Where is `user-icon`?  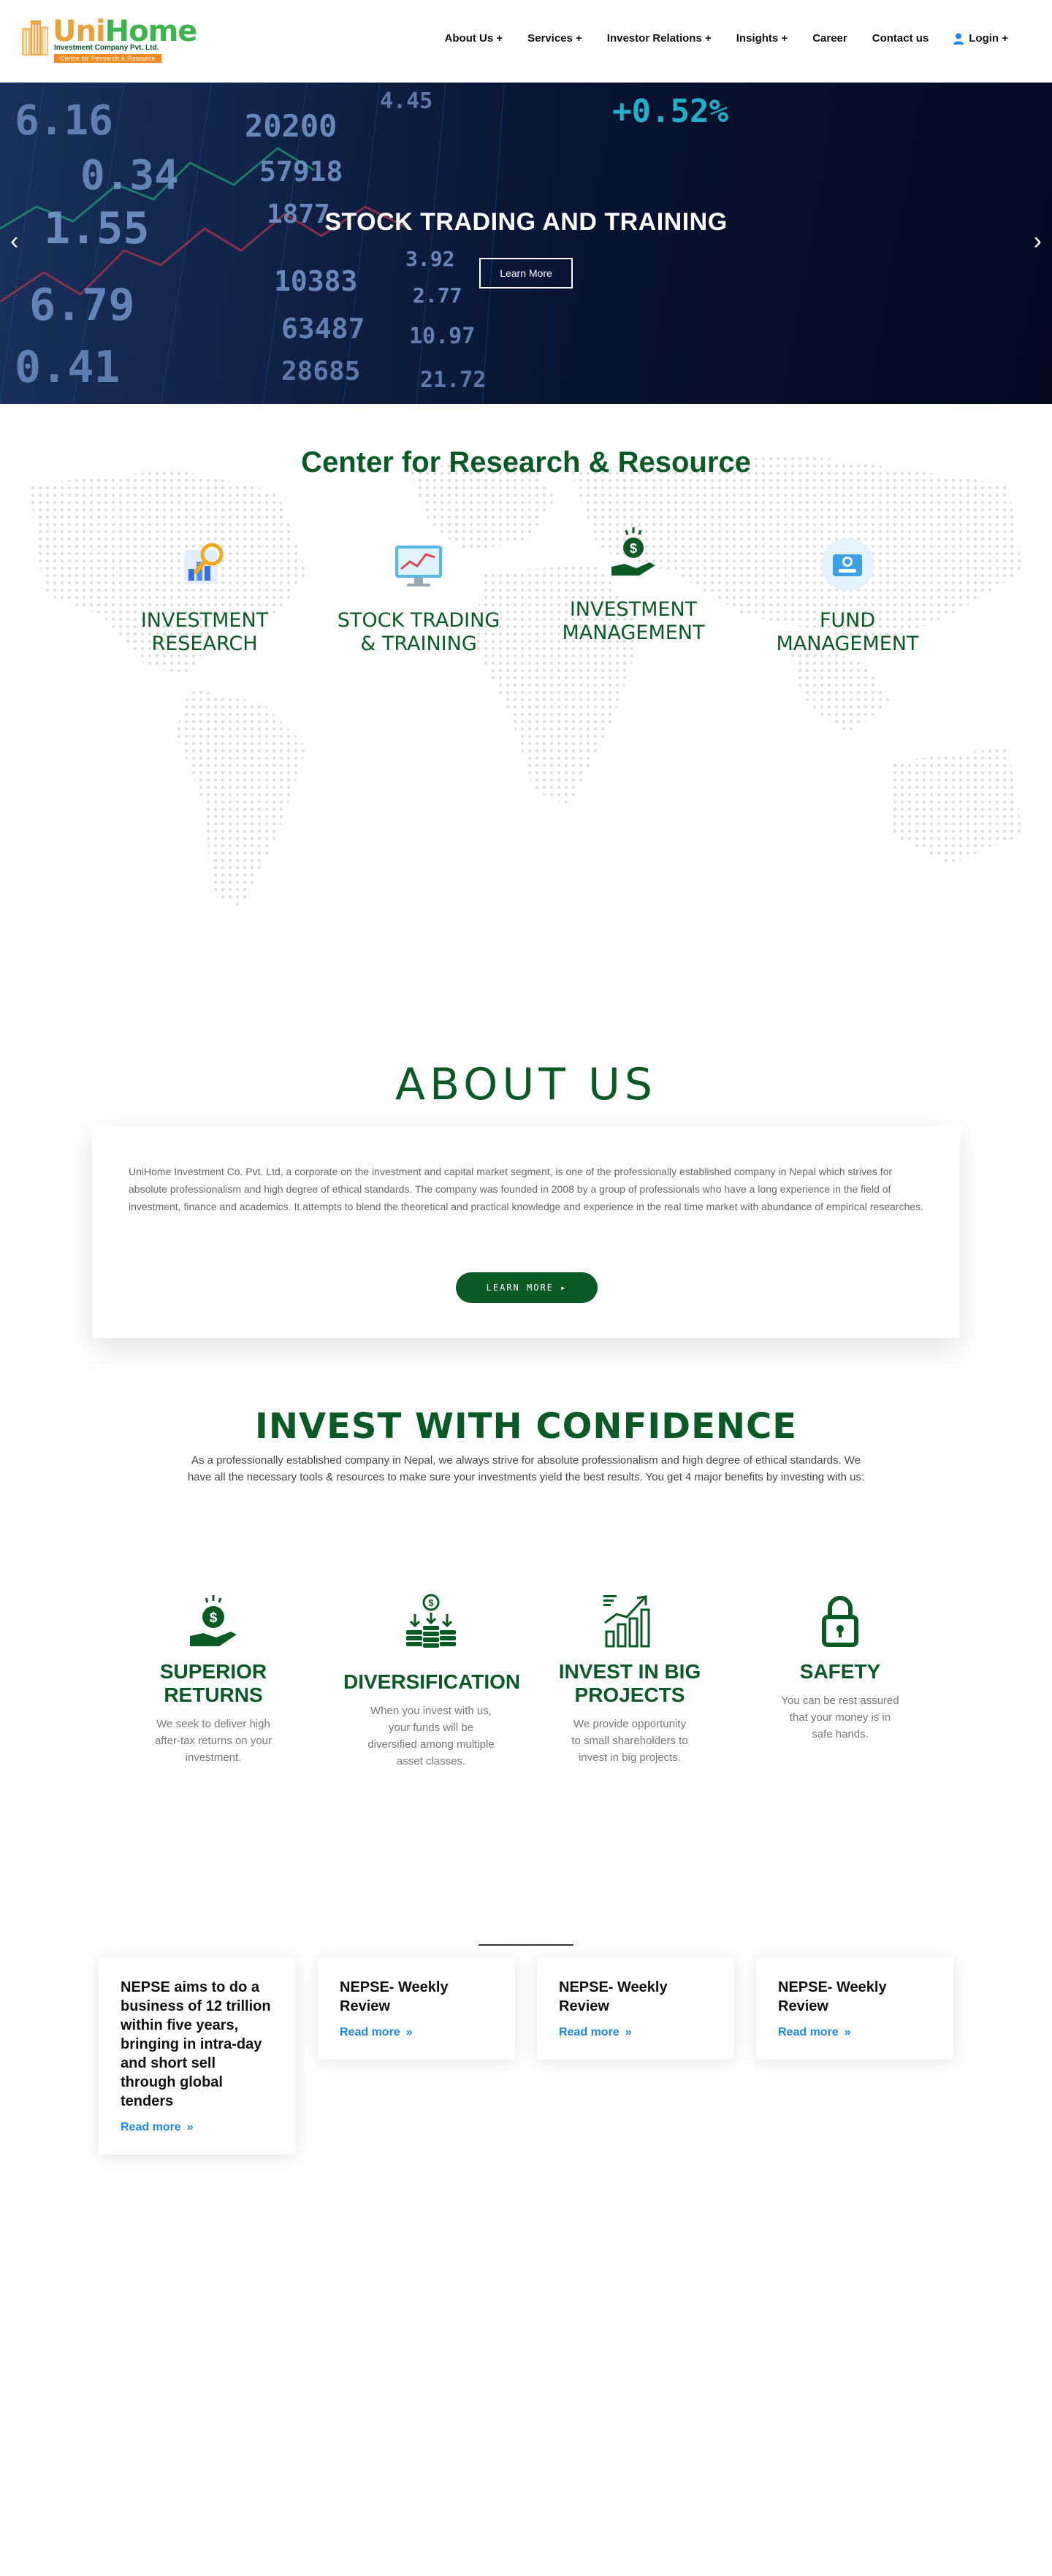 user-icon is located at coordinates (958, 39).